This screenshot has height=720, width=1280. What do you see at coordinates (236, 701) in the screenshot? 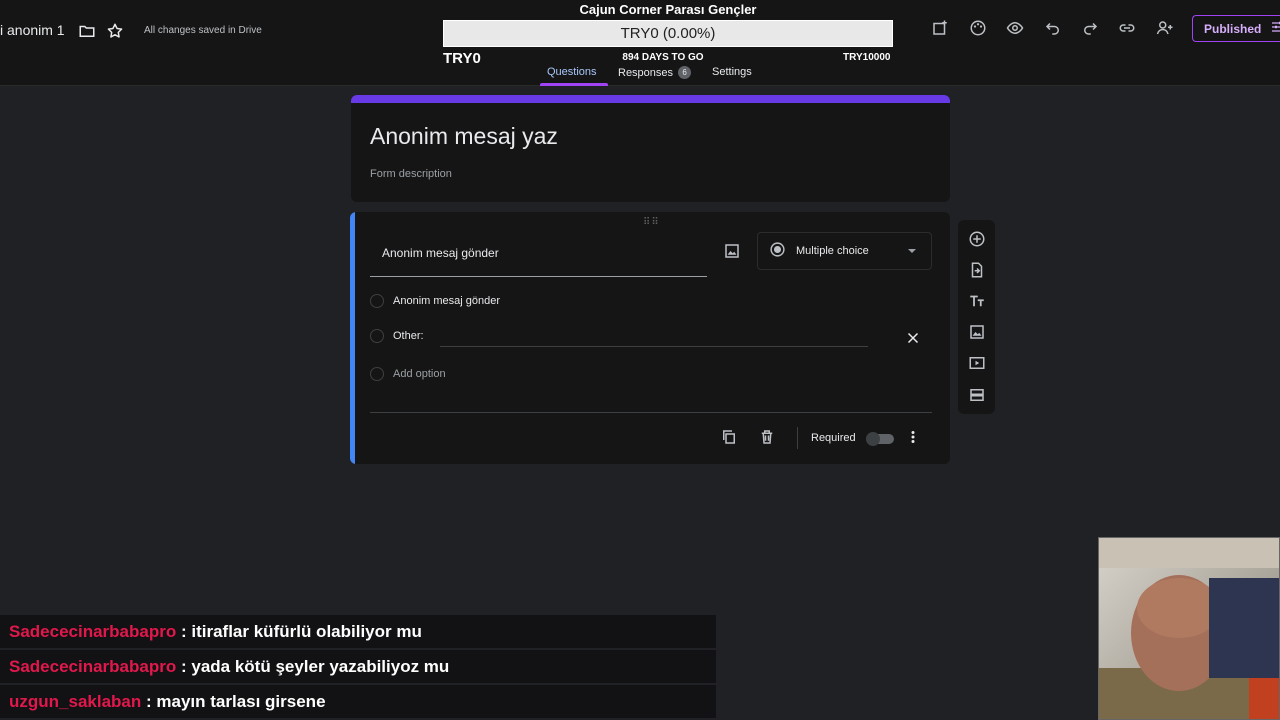
I see `chat-text: : mayın tarlası girsene` at bounding box center [236, 701].